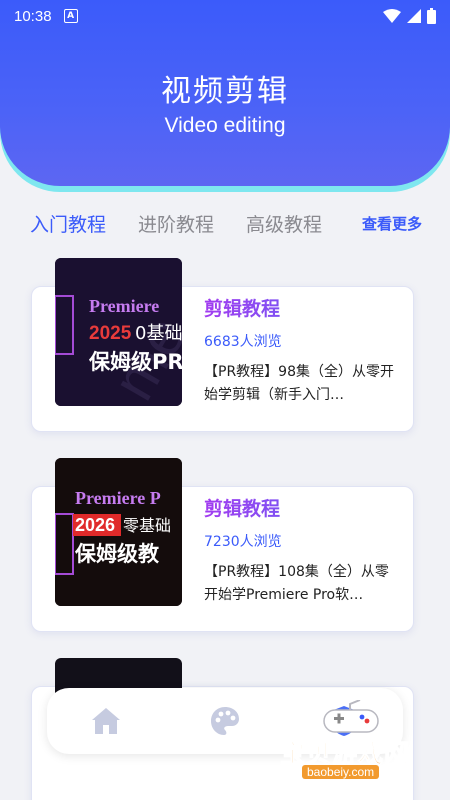 The width and height of the screenshot is (450, 800). What do you see at coordinates (70, 16) in the screenshot?
I see `notification-a-icon: A` at bounding box center [70, 16].